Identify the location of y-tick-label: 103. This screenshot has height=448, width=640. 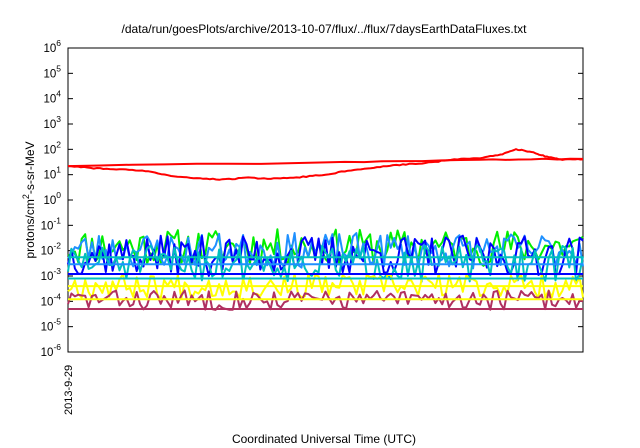
(52, 122).